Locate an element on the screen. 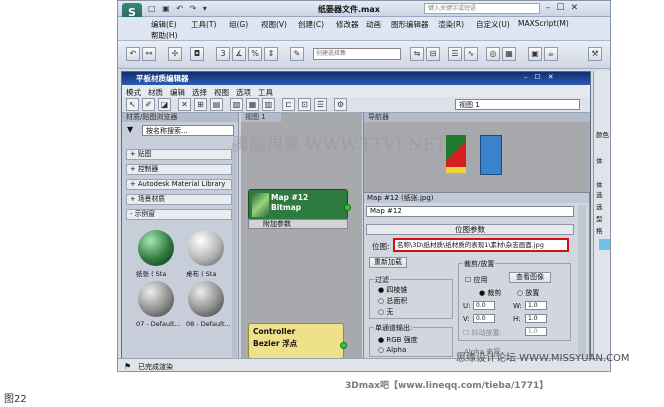 Image resolution: width=664 pixels, height=407 pixels. w-spinner: 1.0 is located at coordinates (536, 305).